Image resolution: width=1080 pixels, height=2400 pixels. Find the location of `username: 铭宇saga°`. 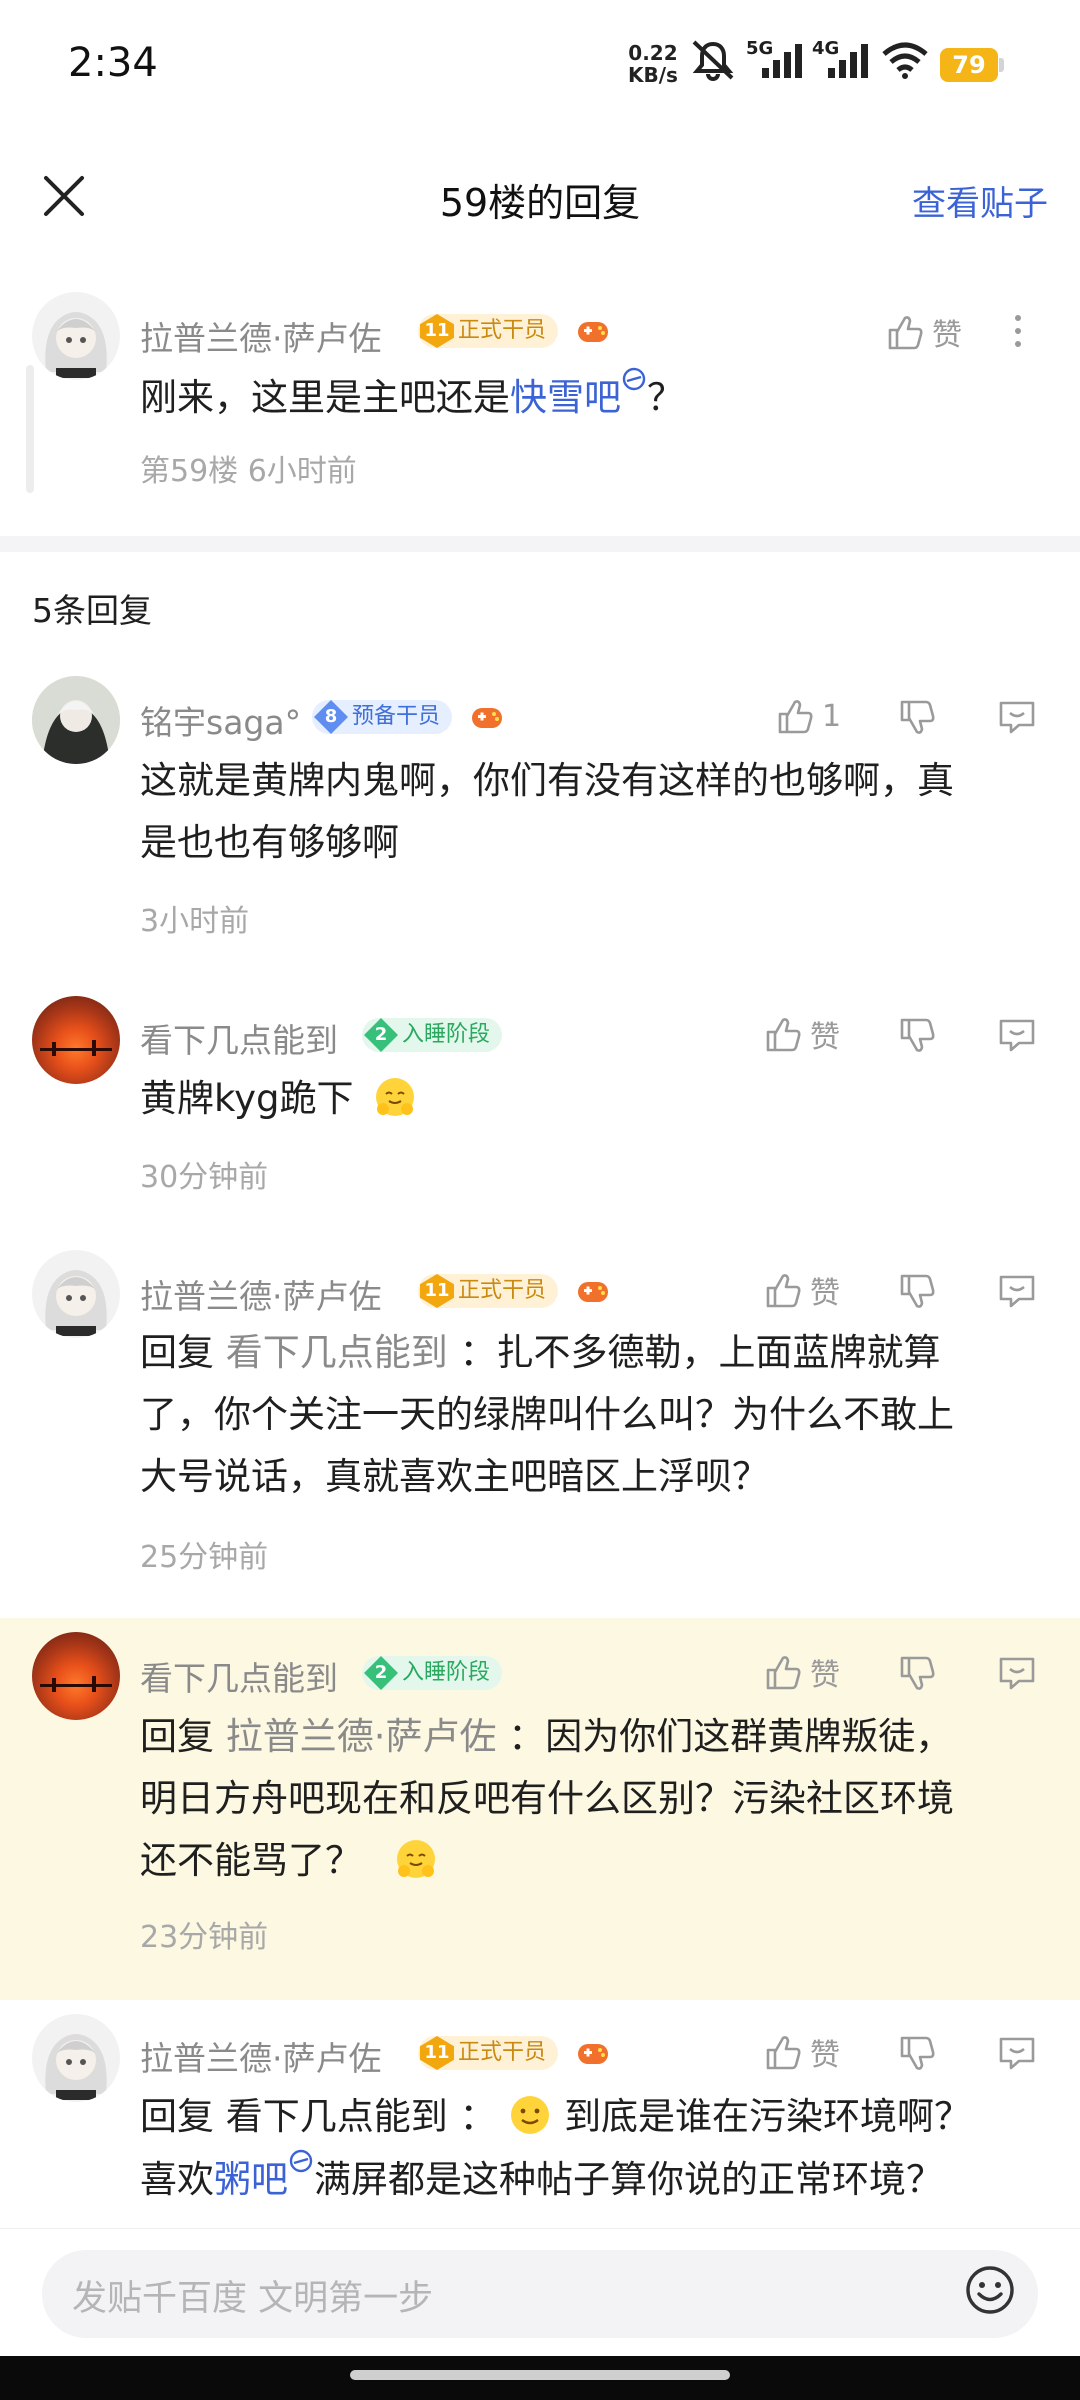

username: 铭宇saga° is located at coordinates (220, 720).